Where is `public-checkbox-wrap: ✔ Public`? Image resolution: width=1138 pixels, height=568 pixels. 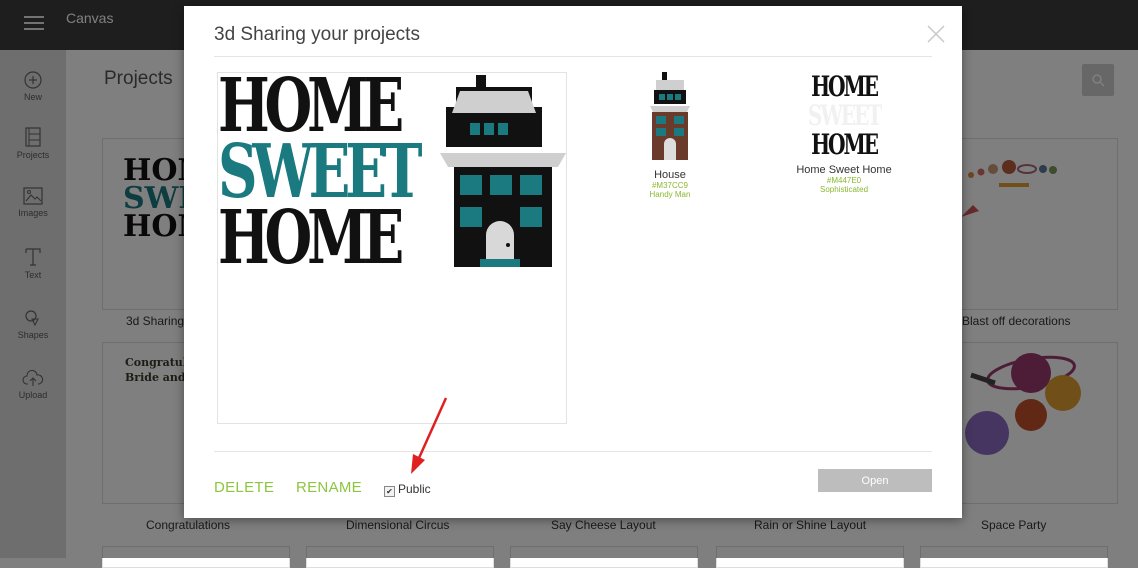 public-checkbox-wrap: ✔ Public is located at coordinates (407, 489).